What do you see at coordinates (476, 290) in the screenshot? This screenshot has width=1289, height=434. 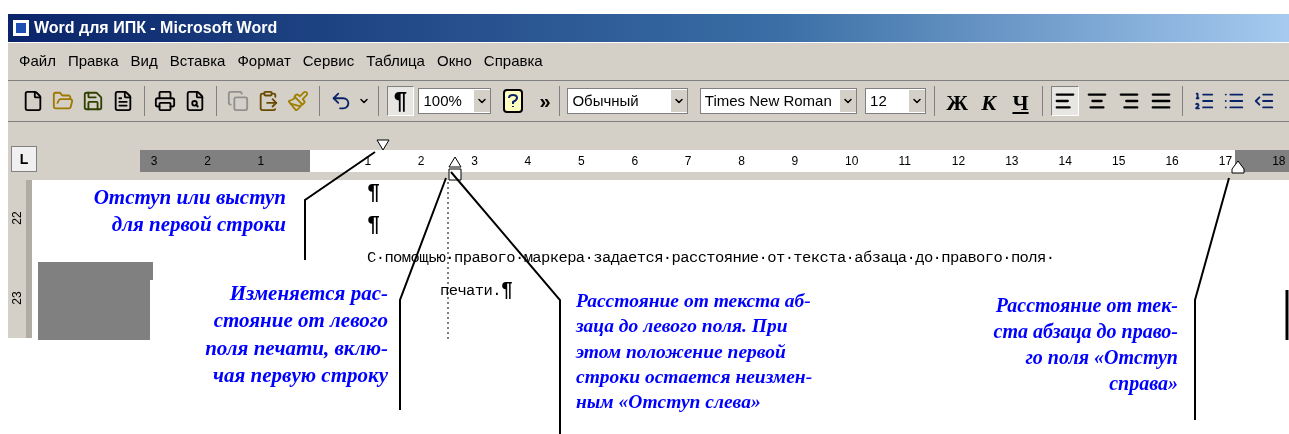 I see `paragraph-text: печати.¶` at bounding box center [476, 290].